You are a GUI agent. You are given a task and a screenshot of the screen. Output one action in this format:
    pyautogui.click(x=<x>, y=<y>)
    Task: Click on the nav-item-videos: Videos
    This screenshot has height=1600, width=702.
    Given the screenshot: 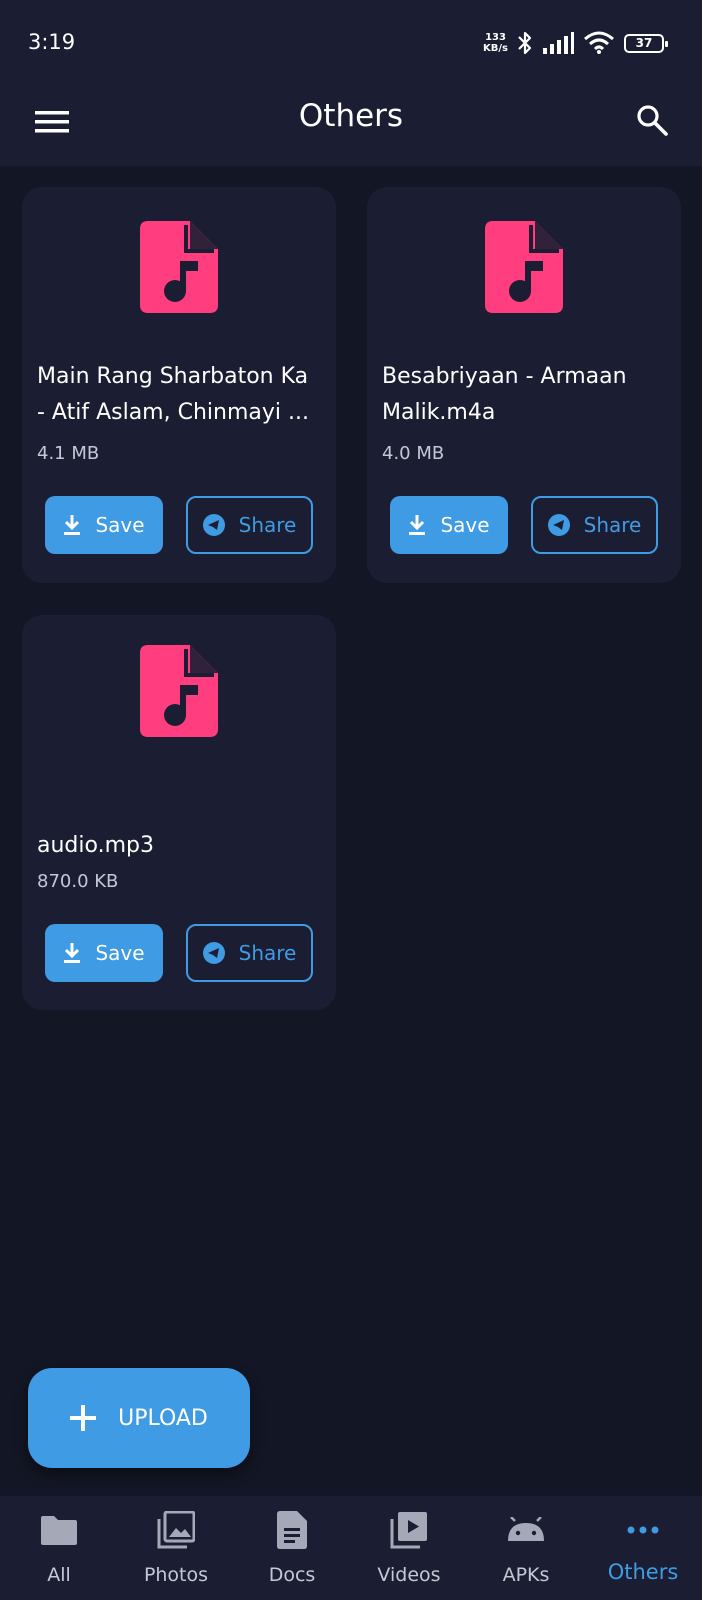 What is the action you would take?
    pyautogui.click(x=409, y=1551)
    